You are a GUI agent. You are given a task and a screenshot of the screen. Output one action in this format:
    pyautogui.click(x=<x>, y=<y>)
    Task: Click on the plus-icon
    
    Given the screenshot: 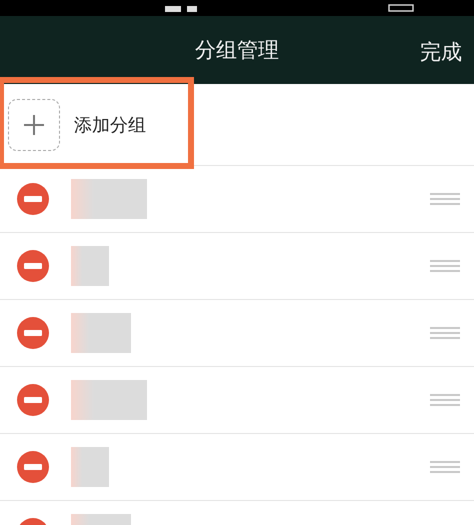 What is the action you would take?
    pyautogui.click(x=34, y=124)
    